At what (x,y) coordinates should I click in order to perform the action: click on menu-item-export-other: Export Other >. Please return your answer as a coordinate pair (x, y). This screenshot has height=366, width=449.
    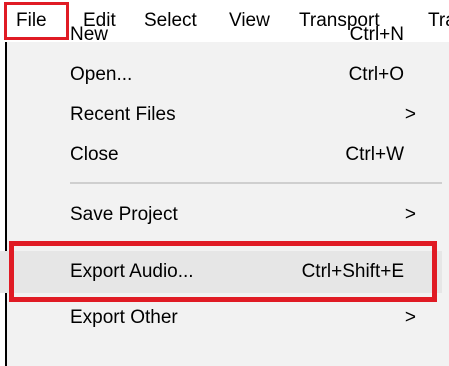
    Looking at the image, I should click on (221, 318).